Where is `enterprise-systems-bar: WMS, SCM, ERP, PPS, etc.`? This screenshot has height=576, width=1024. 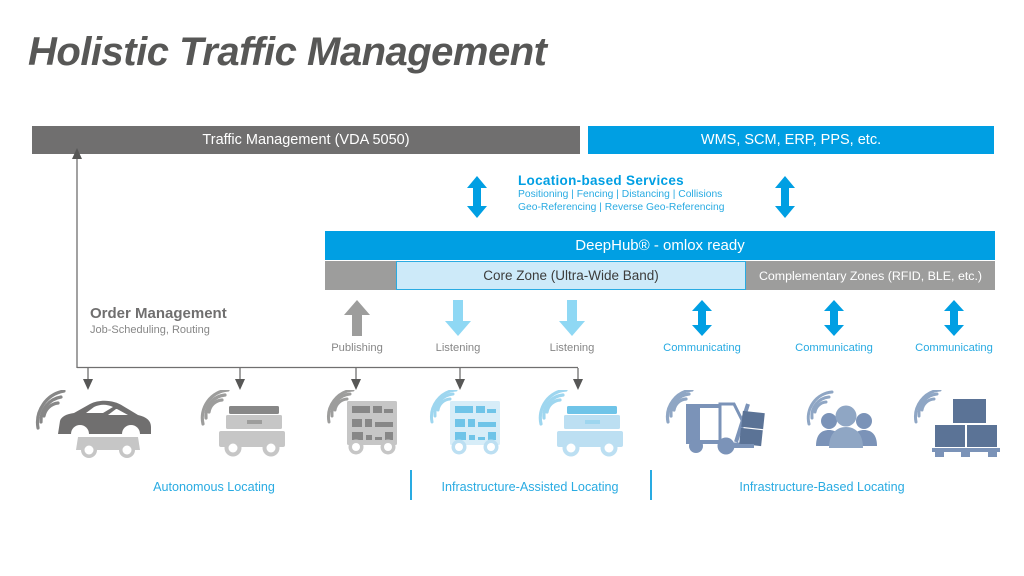 enterprise-systems-bar: WMS, SCM, ERP, PPS, etc. is located at coordinates (791, 140).